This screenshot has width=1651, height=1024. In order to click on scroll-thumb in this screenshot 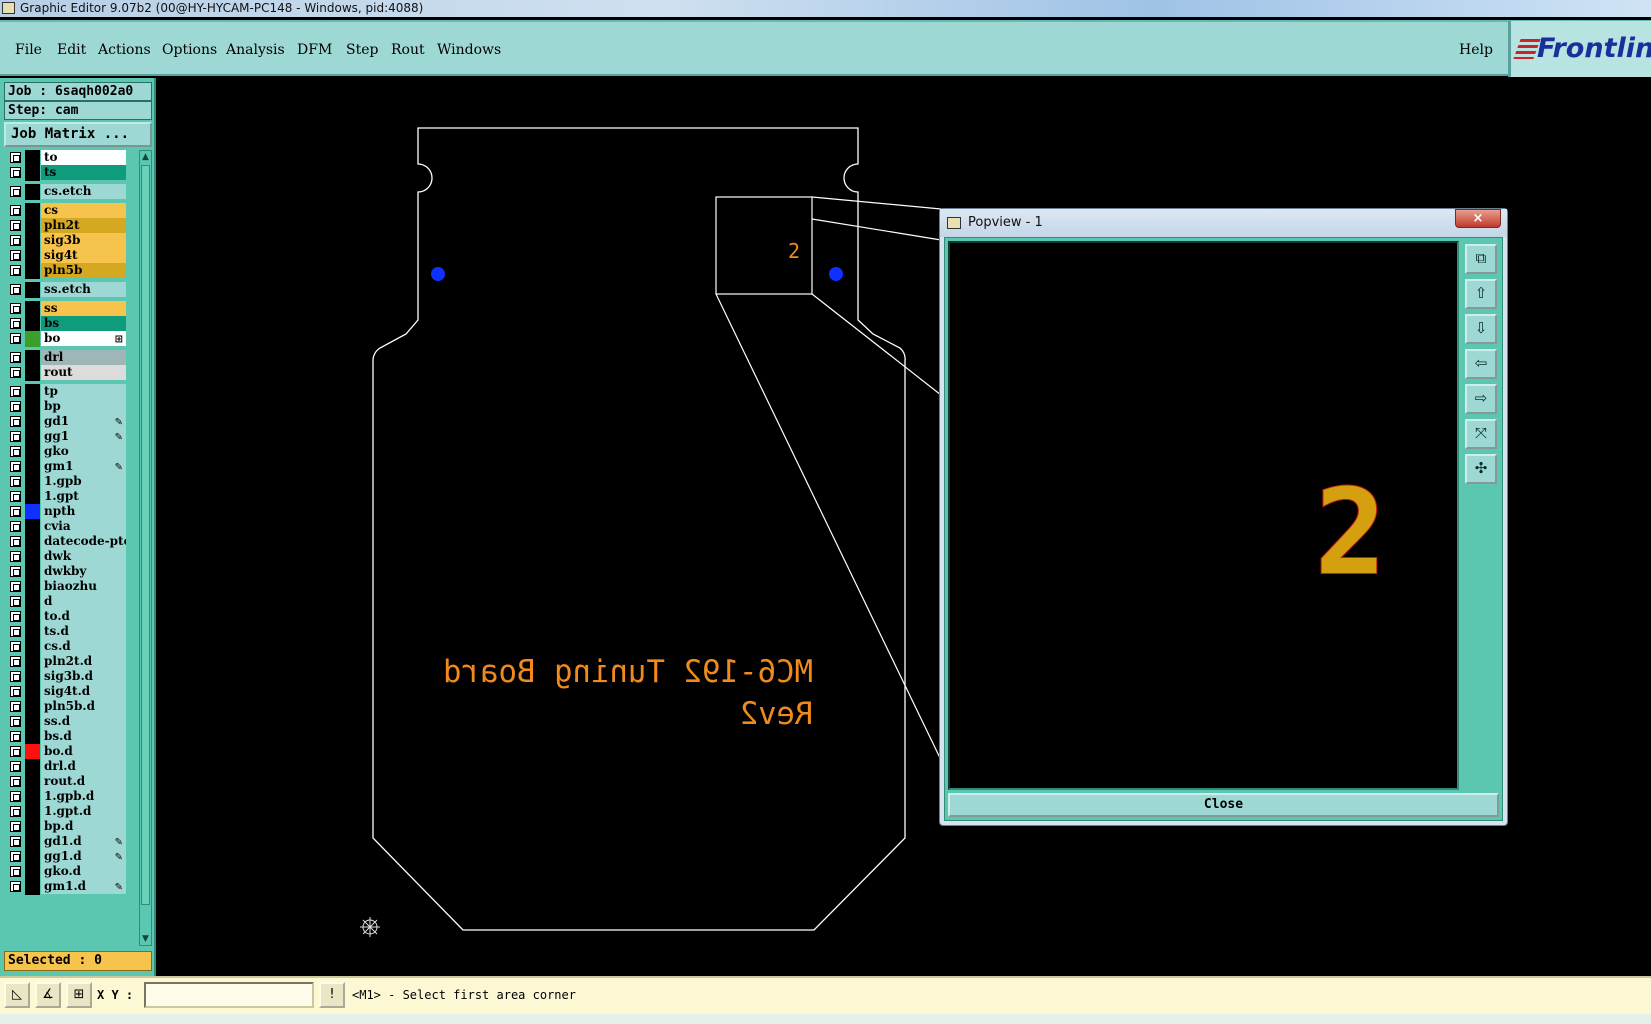, I will do `click(145, 535)`.